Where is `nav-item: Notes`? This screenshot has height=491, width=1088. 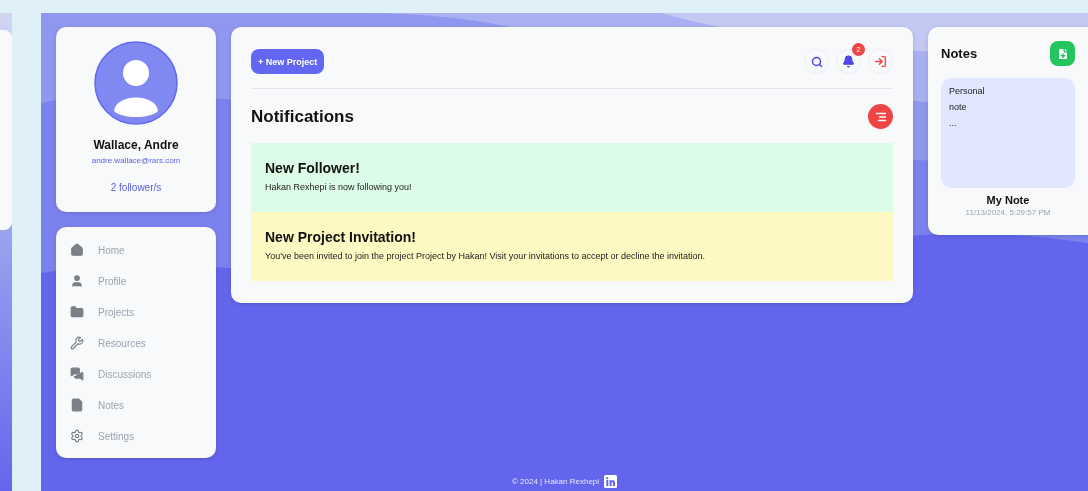
nav-item: Notes is located at coordinates (143, 405).